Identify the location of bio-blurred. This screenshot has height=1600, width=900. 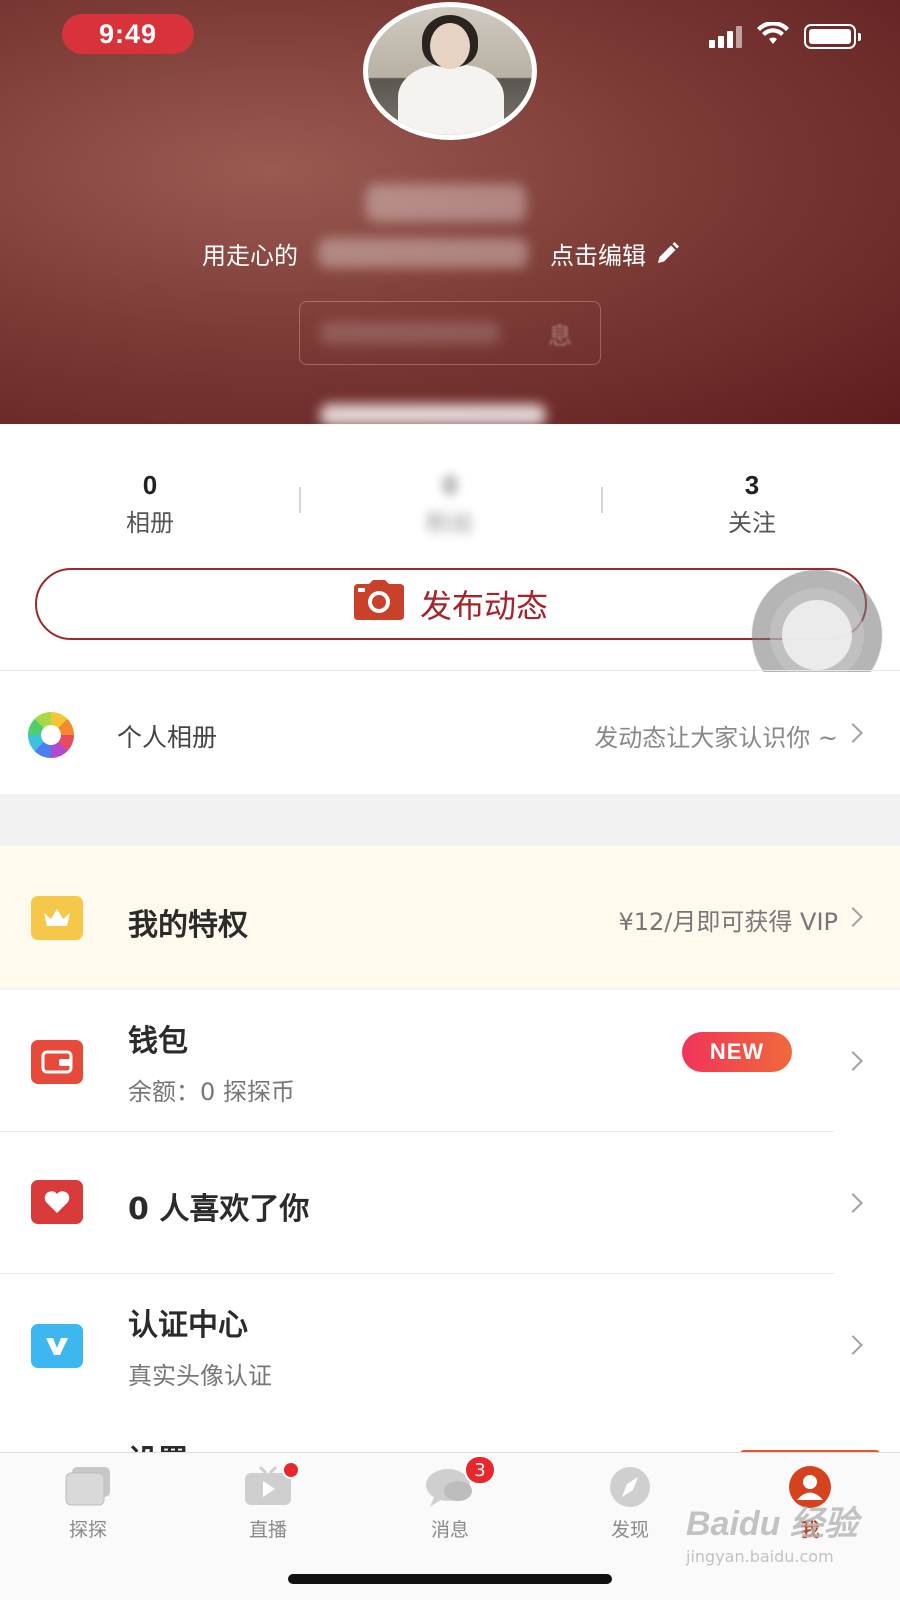
(423, 253).